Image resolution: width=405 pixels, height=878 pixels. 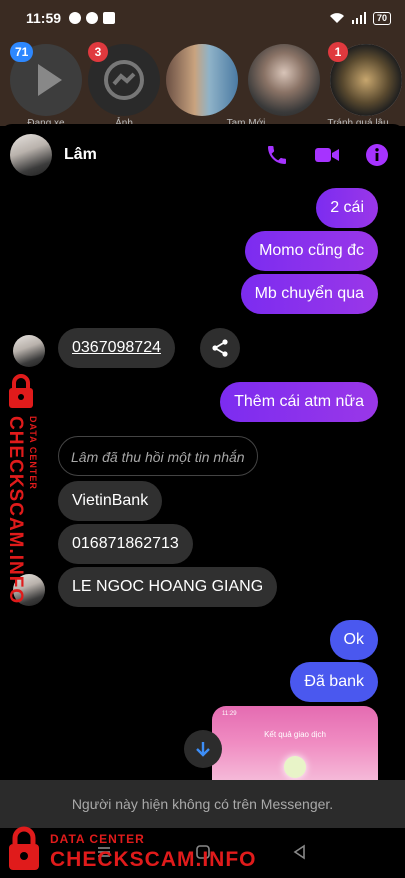 What do you see at coordinates (295, 743) in the screenshot?
I see `image-message: 11:29 Kết quả giao dịch` at bounding box center [295, 743].